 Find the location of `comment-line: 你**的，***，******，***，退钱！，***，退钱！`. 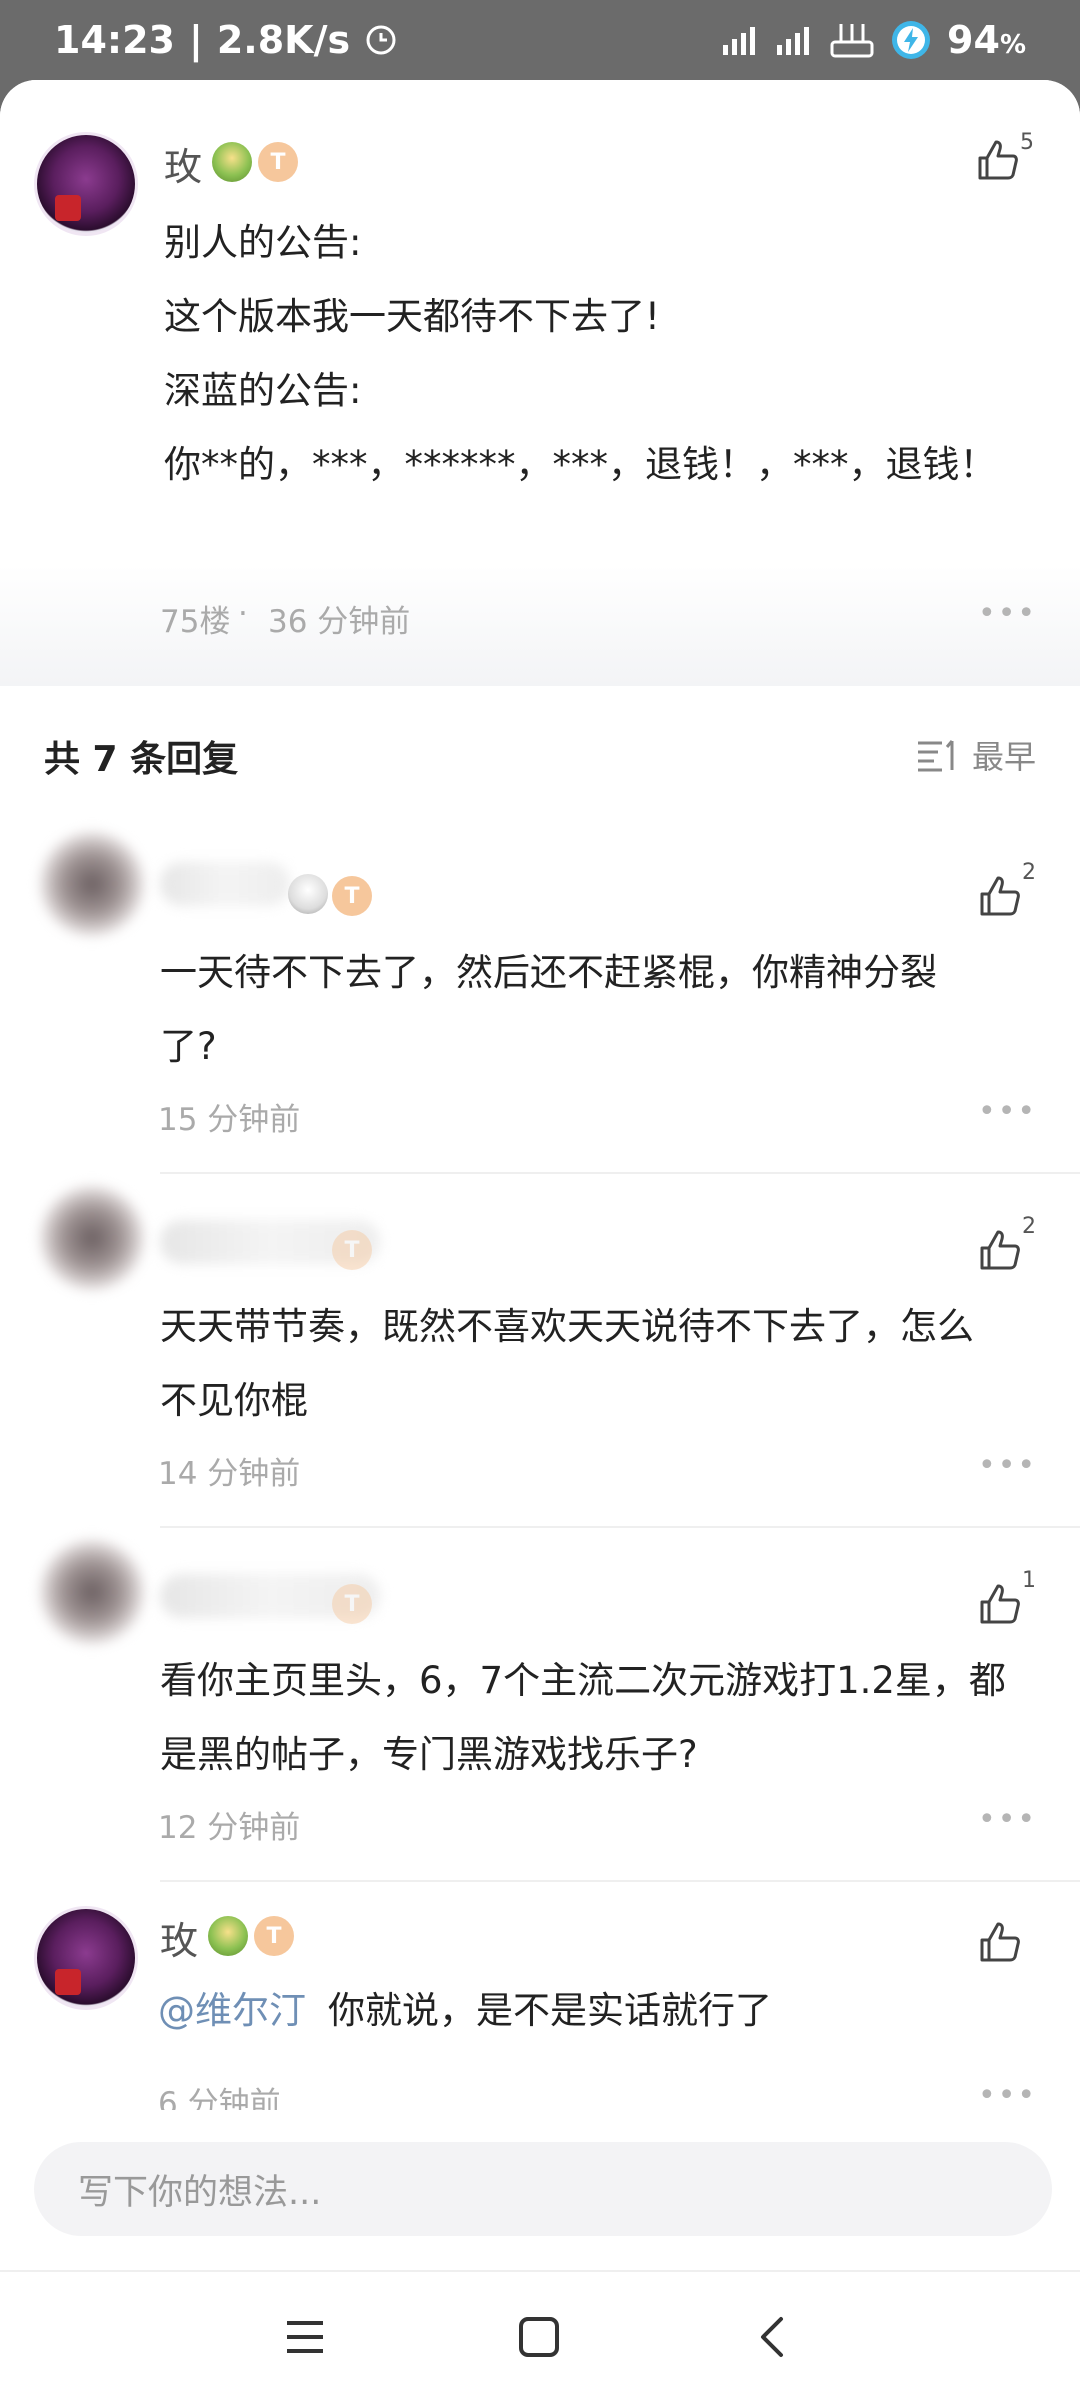

comment-line: 你**的，***，******，***，退钱！，***，退钱！ is located at coordinates (580, 464).